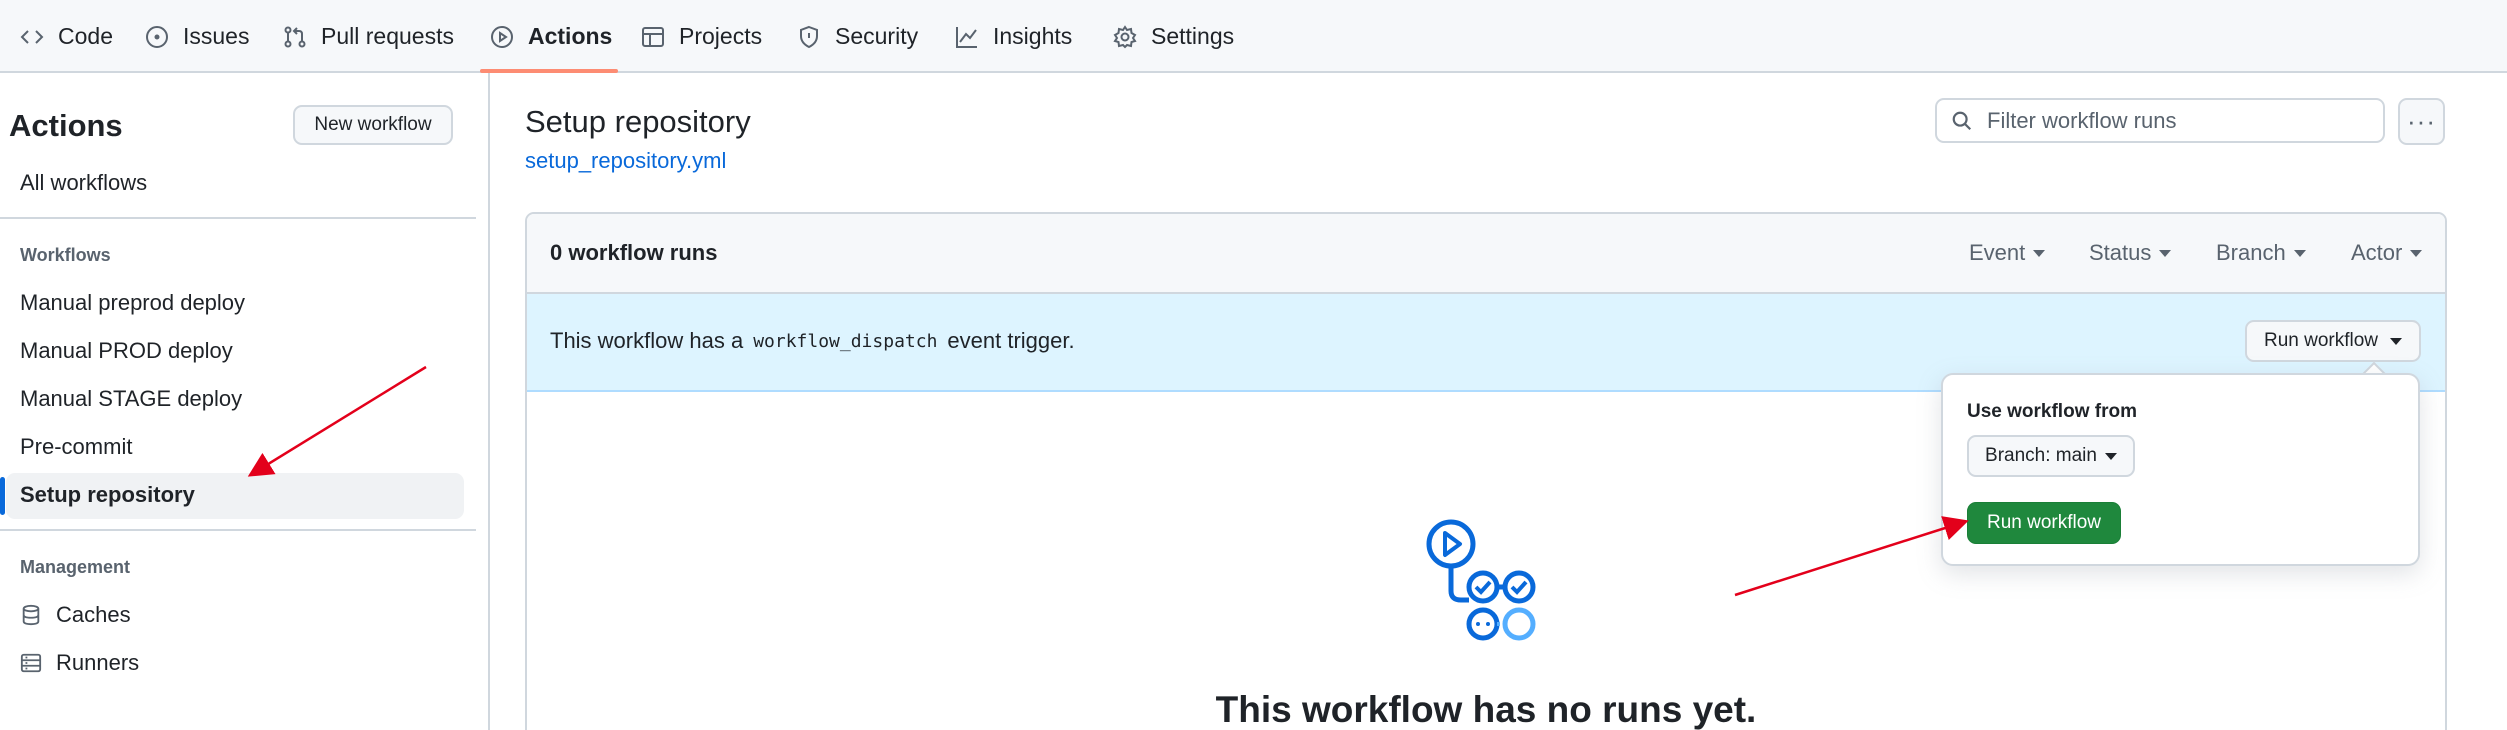 The width and height of the screenshot is (2507, 730). Describe the element at coordinates (2251, 252) in the screenshot. I see `branch-filter-label: Branch` at that location.